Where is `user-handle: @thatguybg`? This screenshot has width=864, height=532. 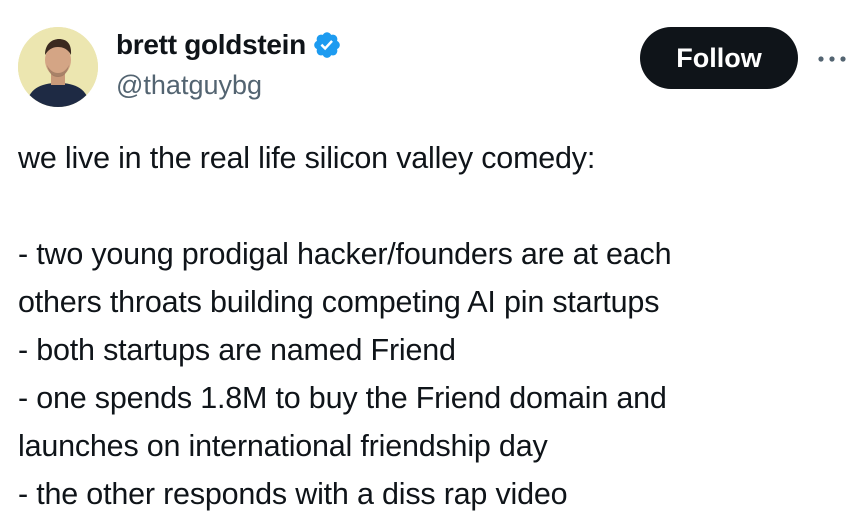
user-handle: @thatguybg is located at coordinates (229, 85).